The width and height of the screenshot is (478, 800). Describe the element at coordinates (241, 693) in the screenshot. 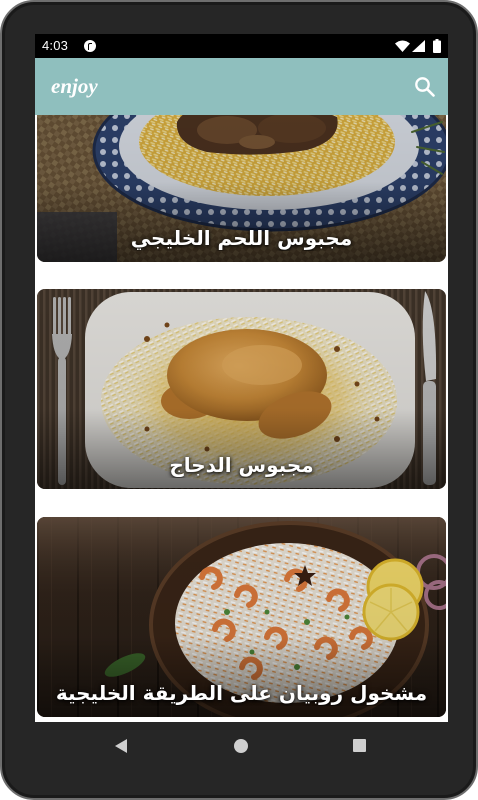

I see `recipe-title: مشخول روبيان على الطريقة الخليجية` at that location.